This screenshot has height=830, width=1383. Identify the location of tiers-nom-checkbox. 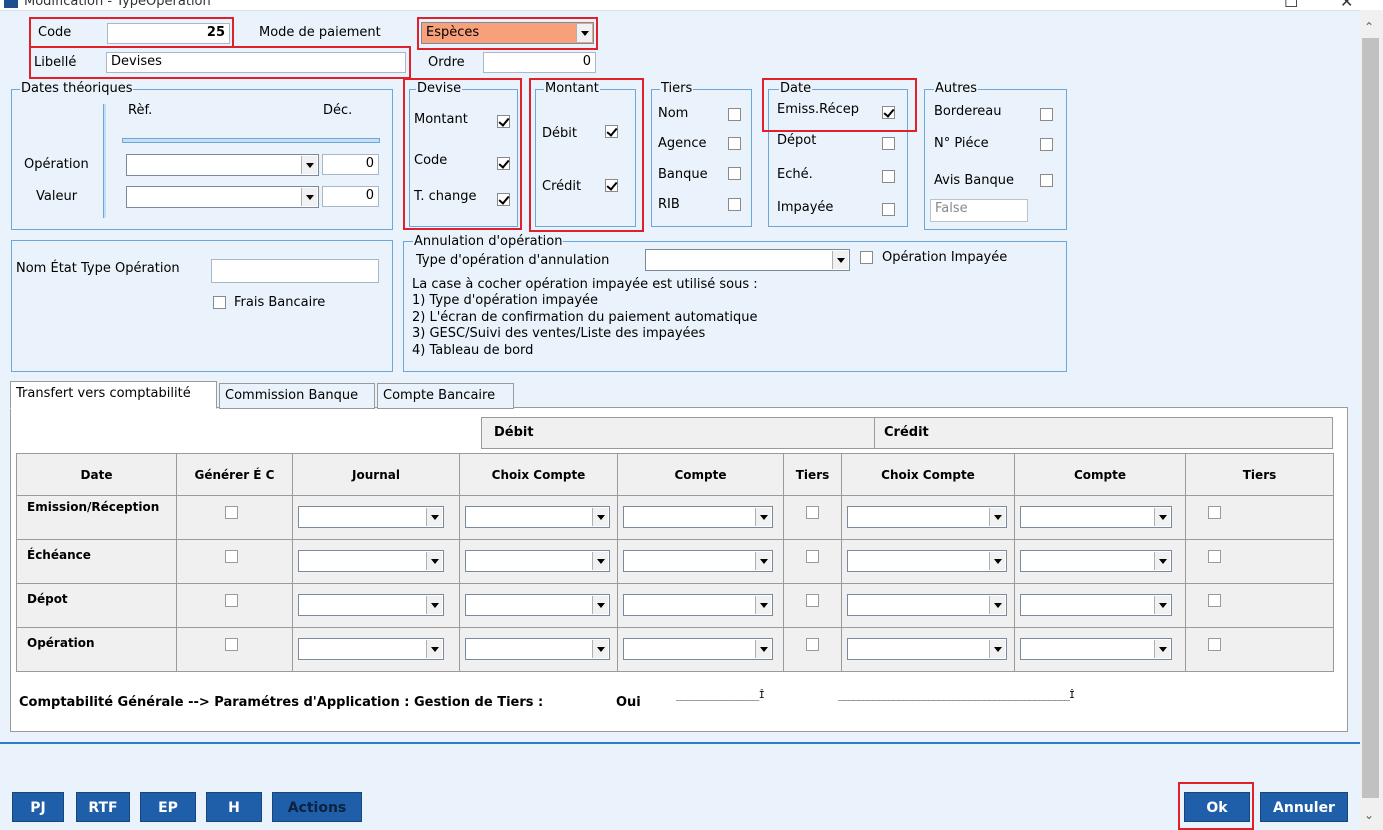
(734, 114).